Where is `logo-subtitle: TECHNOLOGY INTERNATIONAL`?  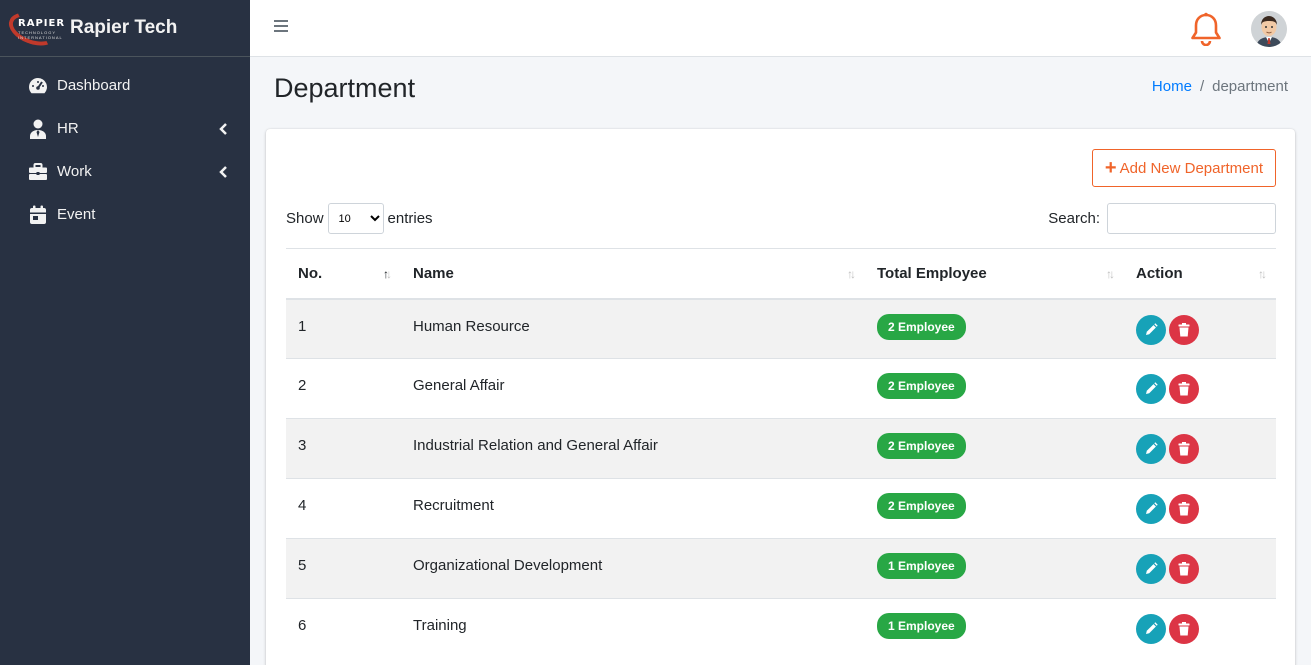 logo-subtitle: TECHNOLOGY INTERNATIONAL is located at coordinates (40, 35).